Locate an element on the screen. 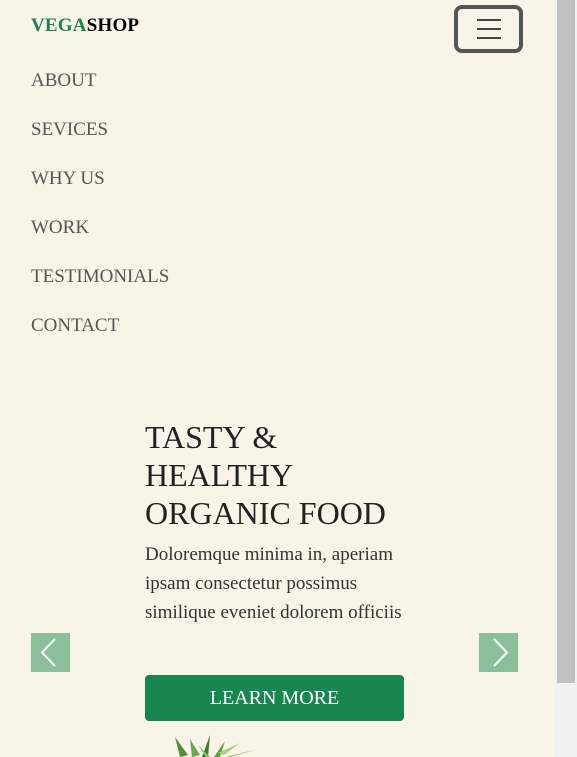 The image size is (577, 757). nav-item-contact: CONTACT is located at coordinates (100, 337).